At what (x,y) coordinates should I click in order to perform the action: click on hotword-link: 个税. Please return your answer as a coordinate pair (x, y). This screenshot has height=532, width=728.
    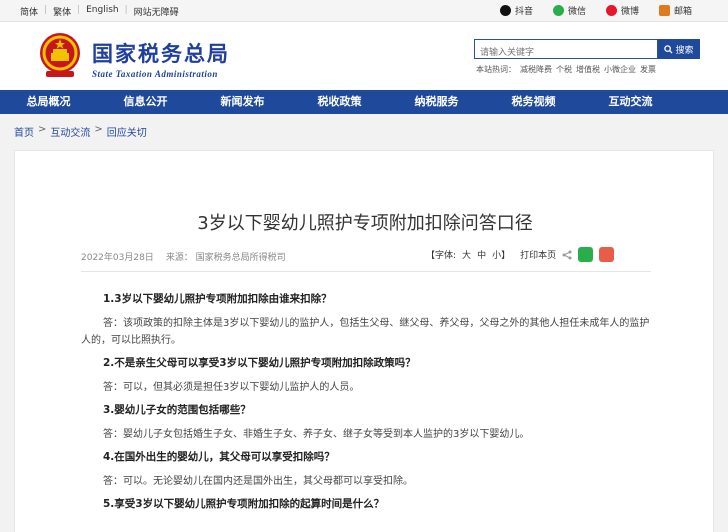
    Looking at the image, I should click on (564, 69).